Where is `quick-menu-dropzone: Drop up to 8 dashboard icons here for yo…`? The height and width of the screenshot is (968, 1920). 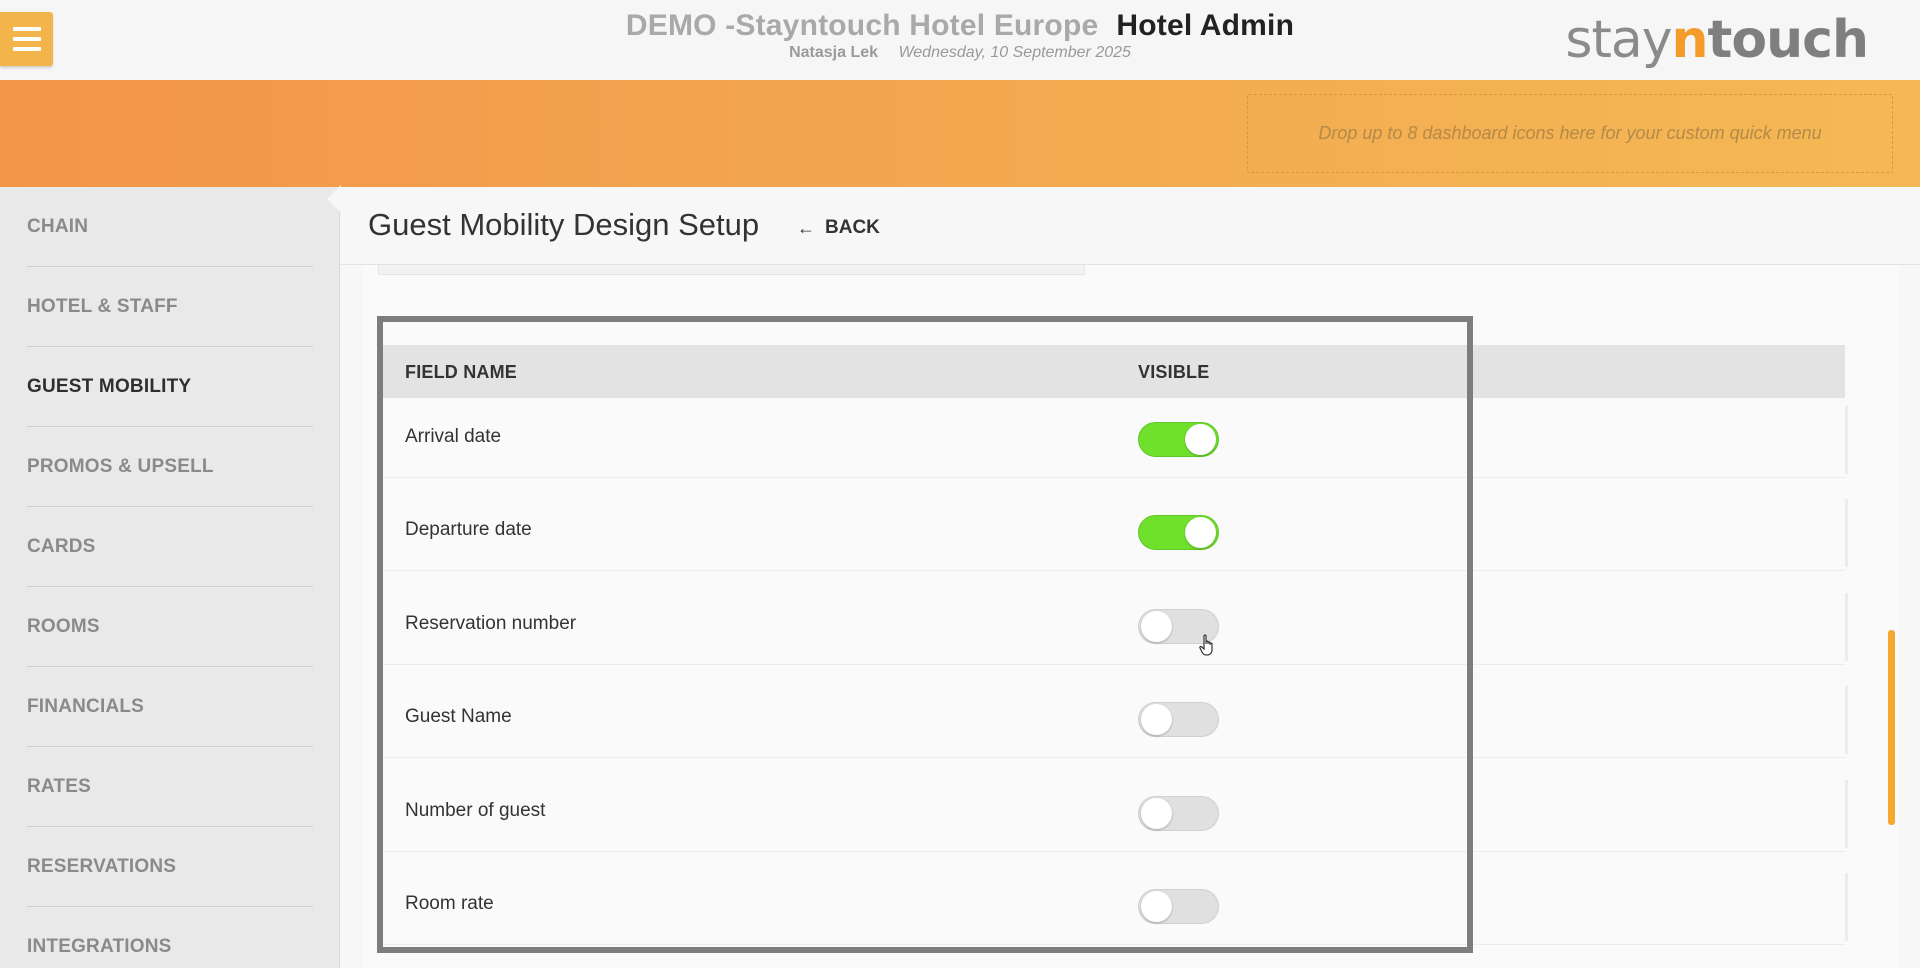 quick-menu-dropzone: Drop up to 8 dashboard icons here for yo… is located at coordinates (1570, 133).